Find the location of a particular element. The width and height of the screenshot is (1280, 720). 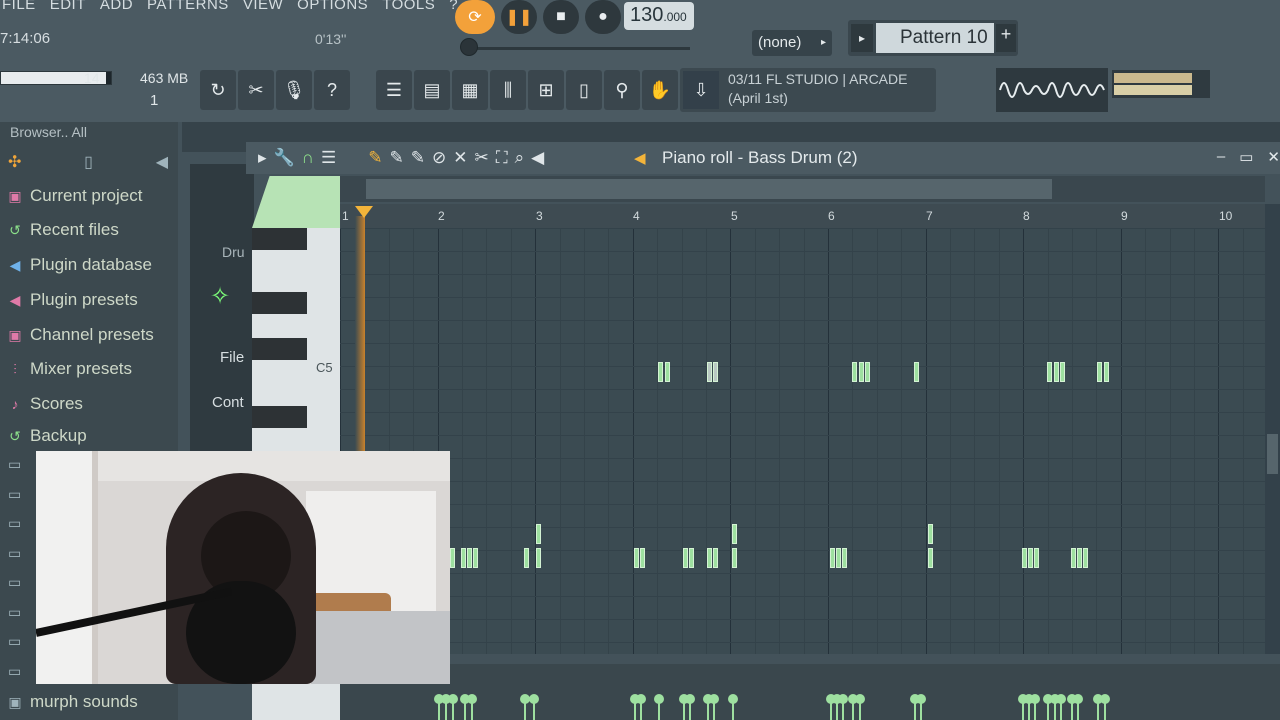

plugin-icon: ⚲ is located at coordinates (622, 90).